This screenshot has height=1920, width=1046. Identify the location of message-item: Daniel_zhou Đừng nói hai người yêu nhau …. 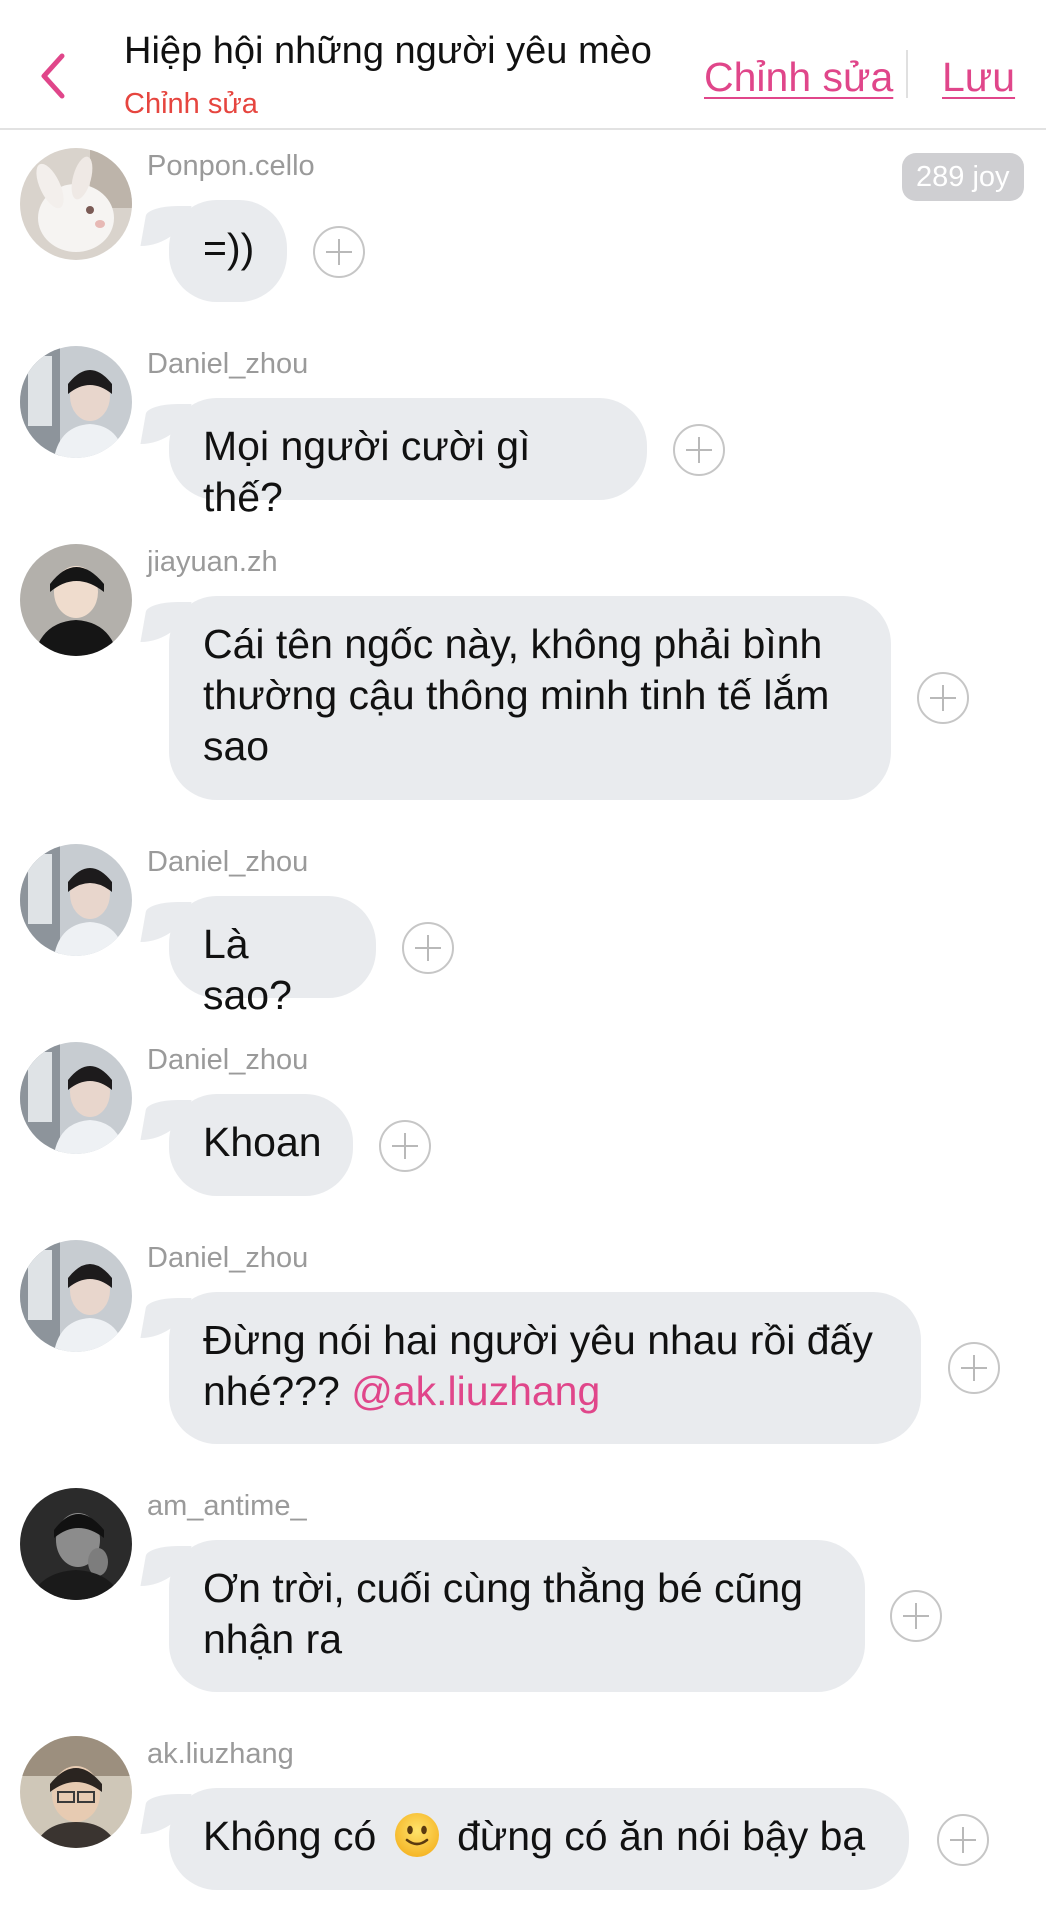
(523, 1342).